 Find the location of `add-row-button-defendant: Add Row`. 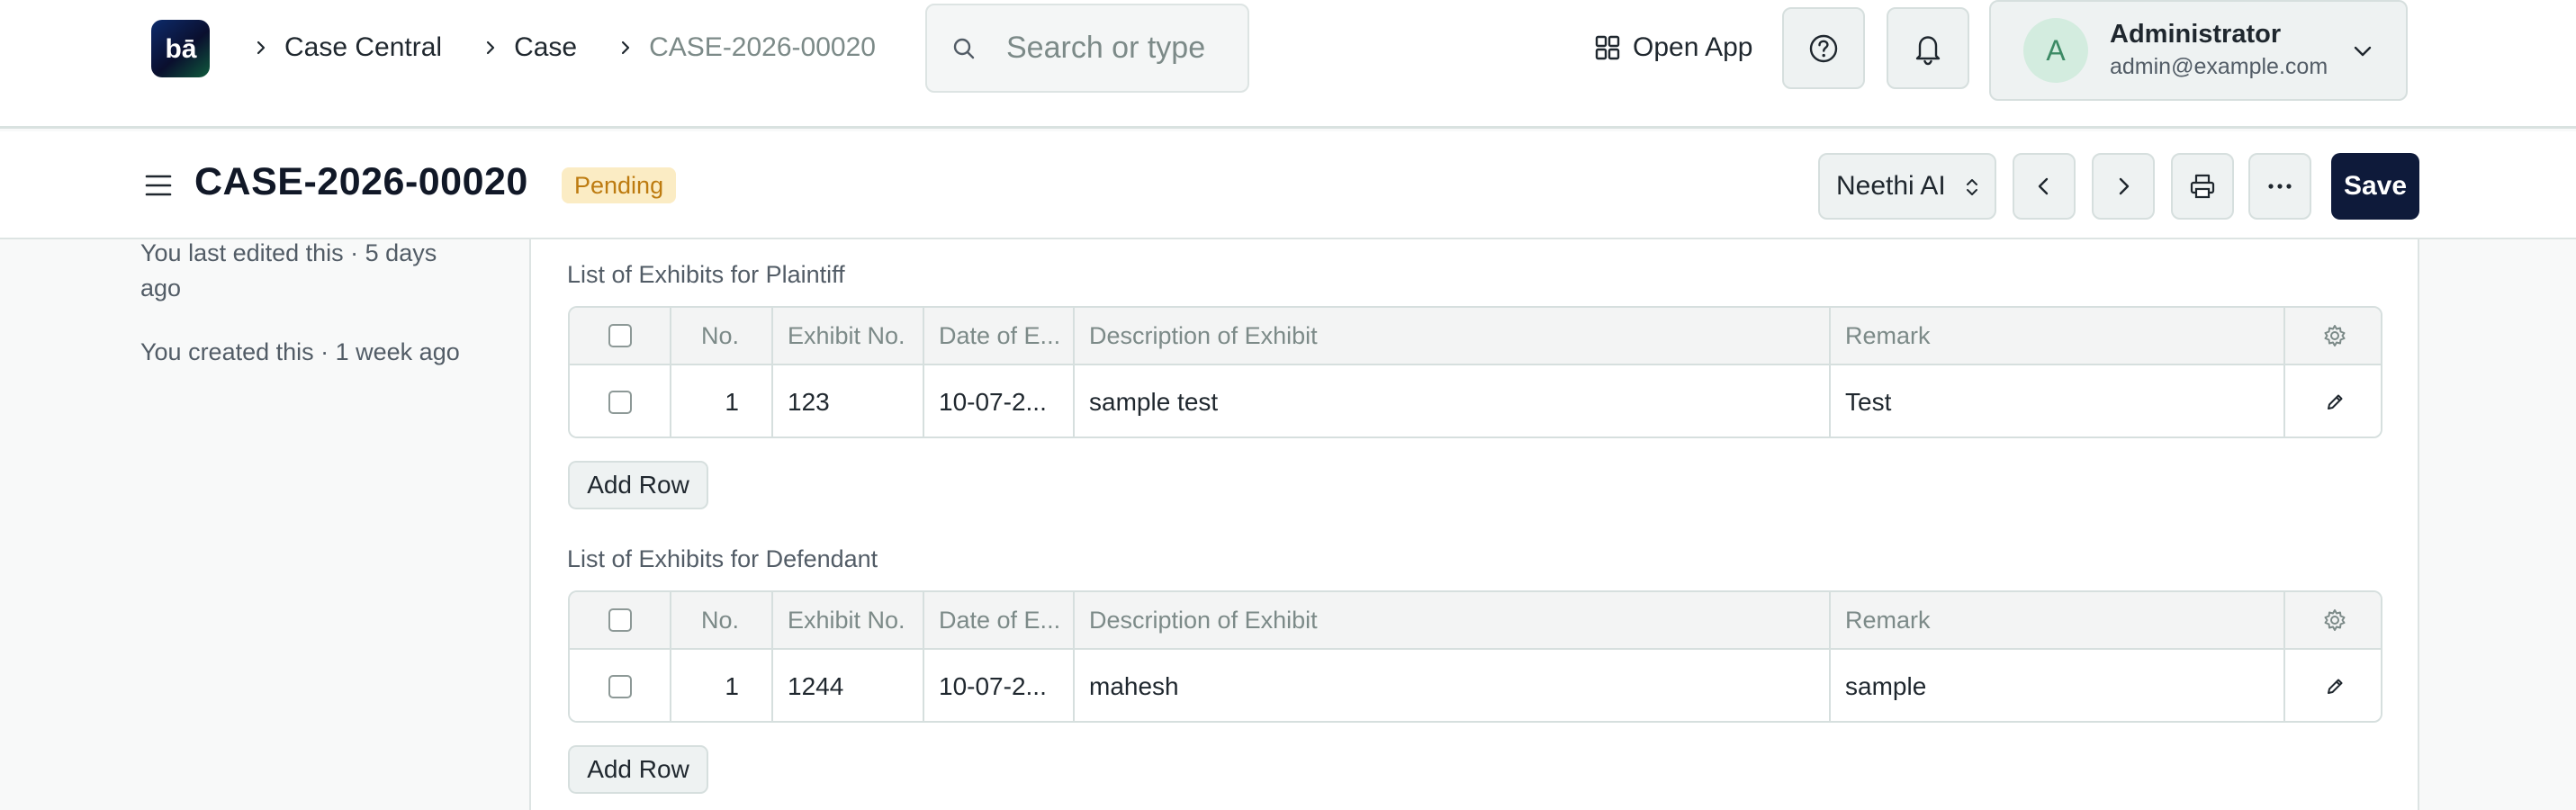

add-row-button-defendant: Add Row is located at coordinates (638, 769).